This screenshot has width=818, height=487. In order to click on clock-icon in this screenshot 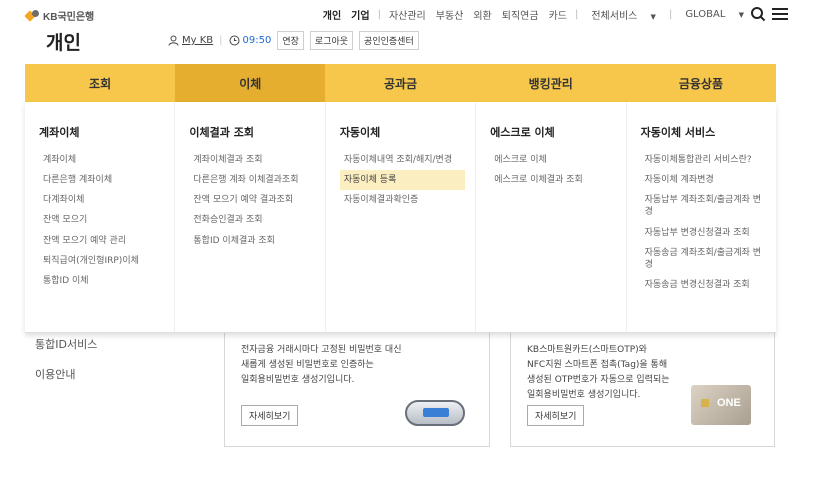, I will do `click(234, 40)`.